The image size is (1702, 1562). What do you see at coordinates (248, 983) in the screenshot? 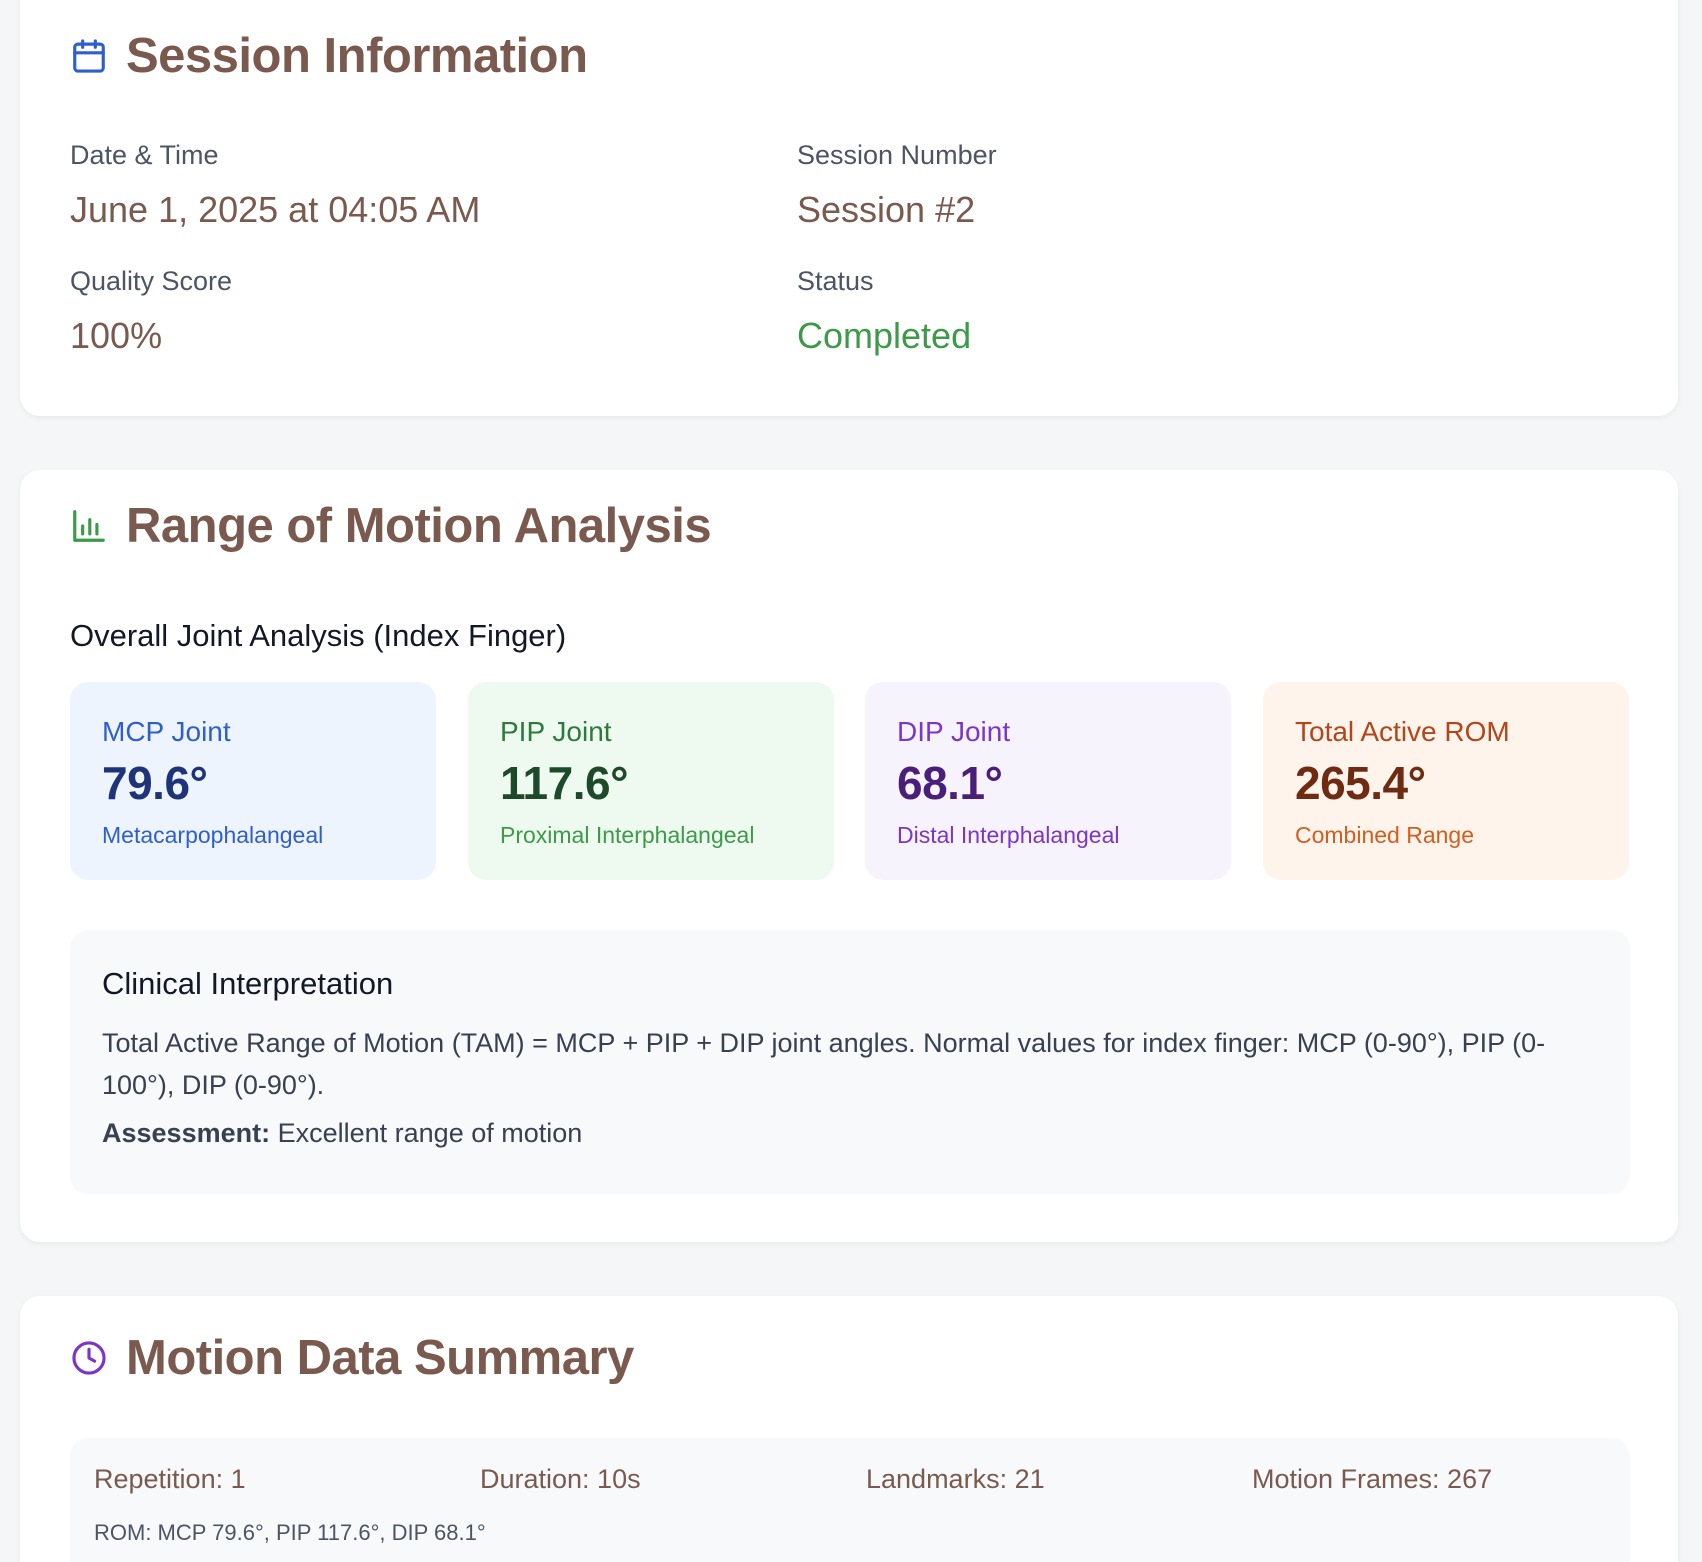
I see `clinical-interpretation-title: Clinical Interpretation` at bounding box center [248, 983].